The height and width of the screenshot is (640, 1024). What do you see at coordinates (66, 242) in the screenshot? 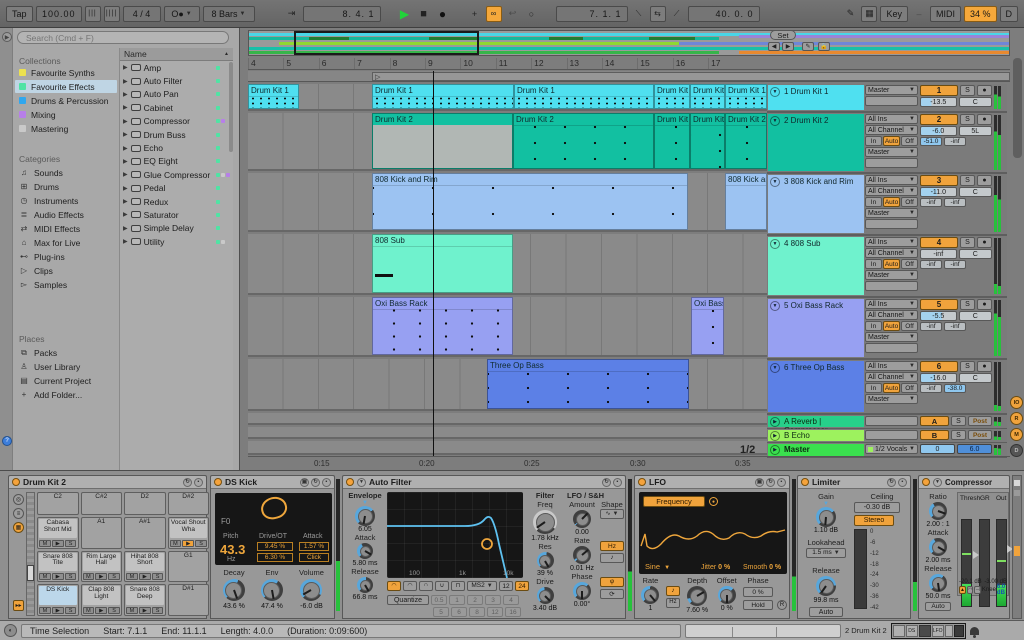
I see `category-item: ⌂ Max for Live` at bounding box center [66, 242].